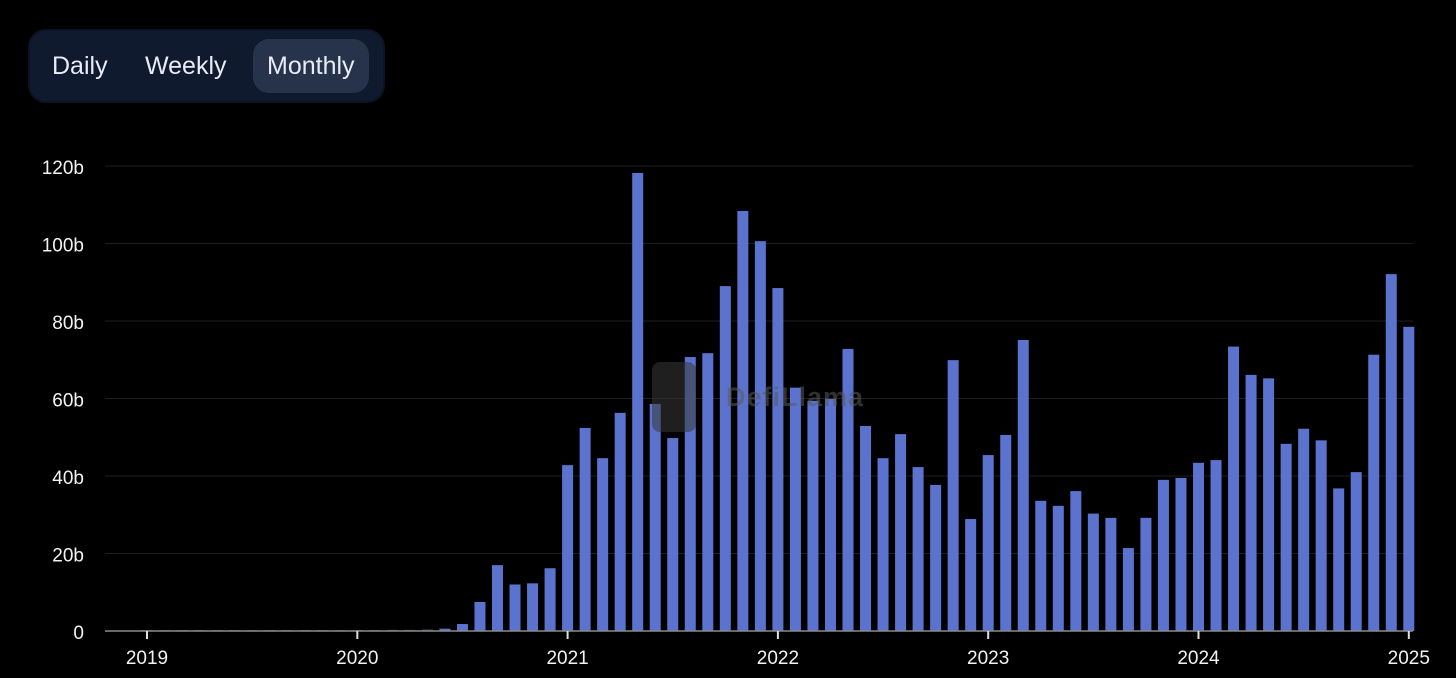 The image size is (1456, 678). I want to click on y-tick-label: 80b, so click(68, 323).